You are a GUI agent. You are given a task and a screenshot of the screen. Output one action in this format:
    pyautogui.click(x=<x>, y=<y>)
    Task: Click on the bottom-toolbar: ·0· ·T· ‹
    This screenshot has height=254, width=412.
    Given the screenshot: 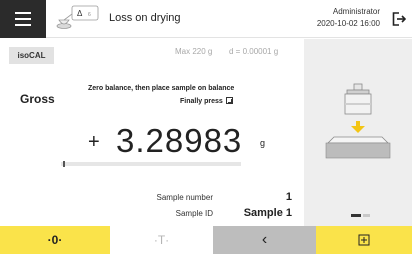 What is the action you would take?
    pyautogui.click(x=206, y=240)
    